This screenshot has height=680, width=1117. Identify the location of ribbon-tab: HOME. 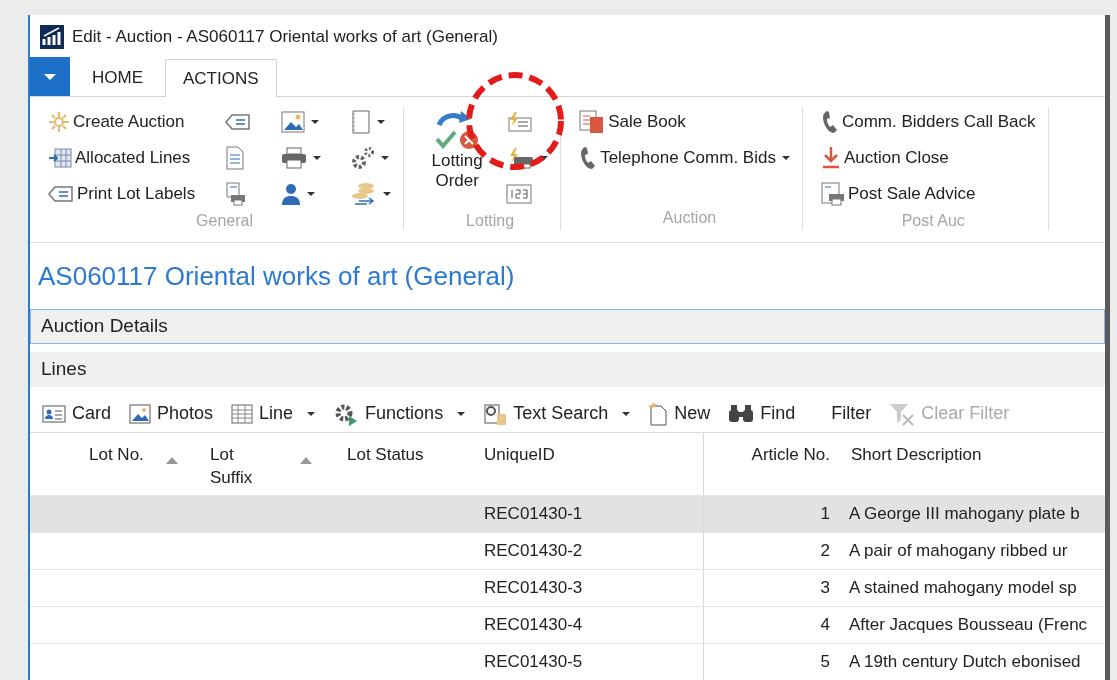
(117, 77).